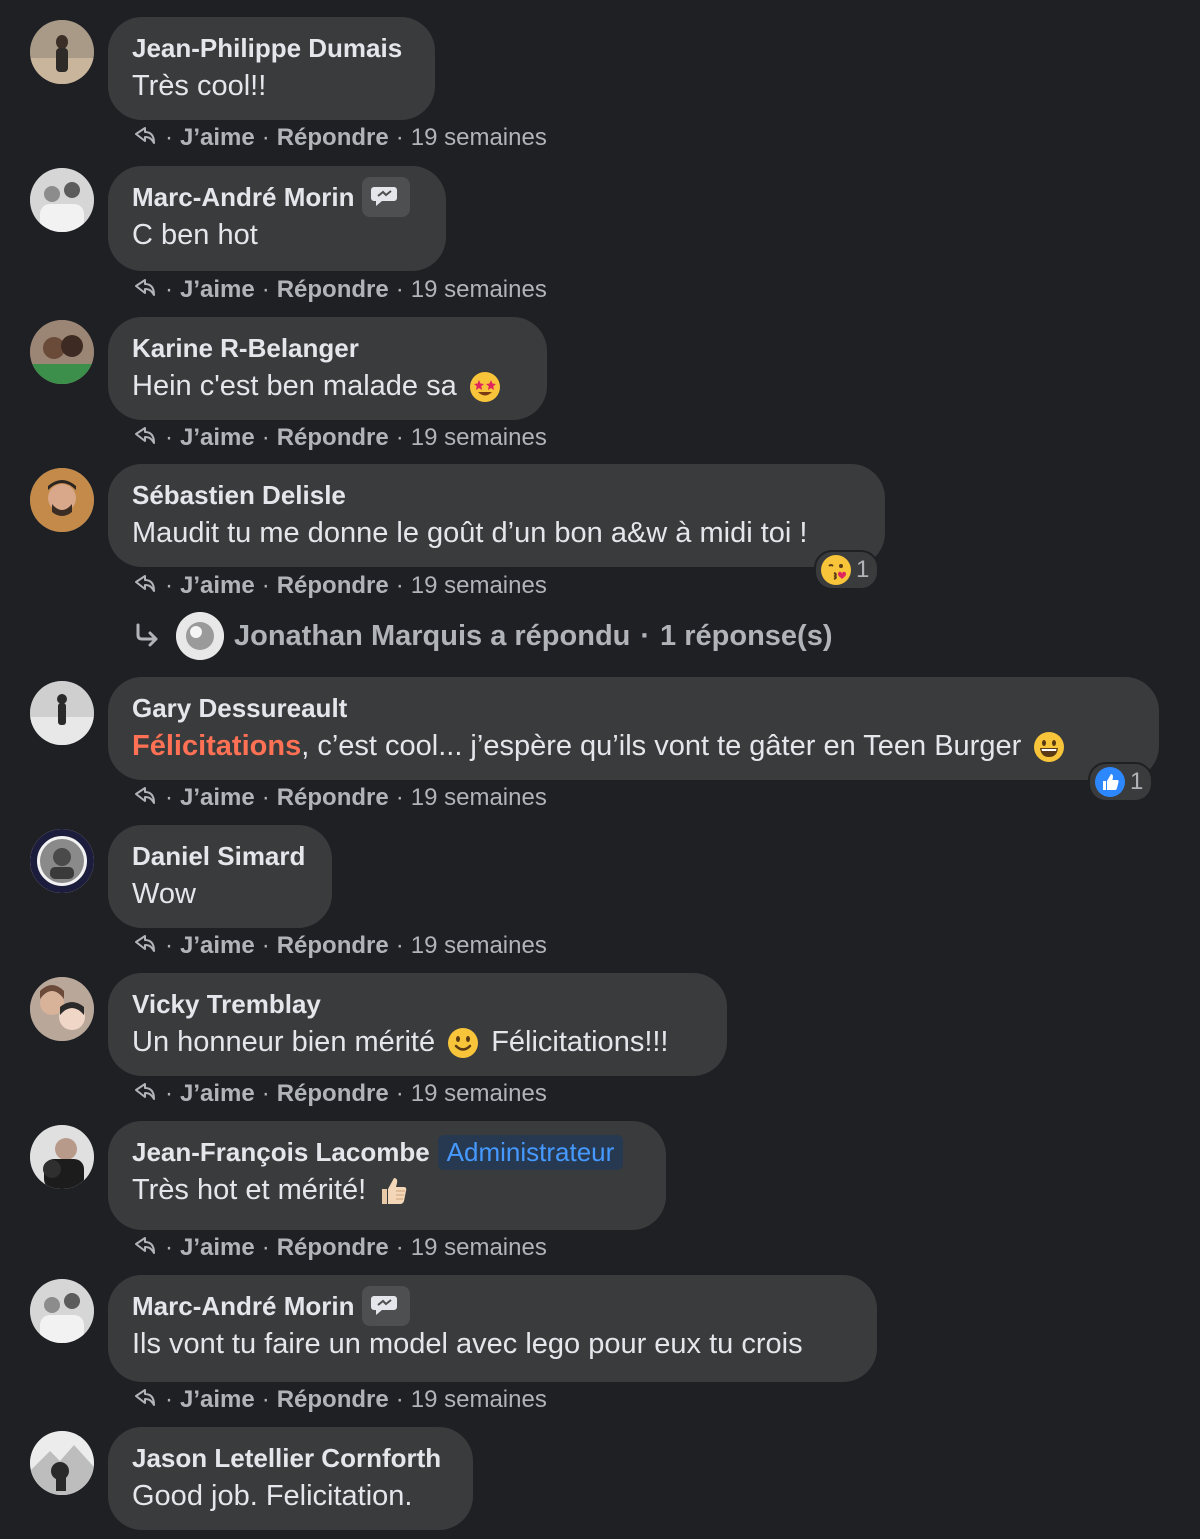 Image resolution: width=1200 pixels, height=1539 pixels. I want to click on comment-text: Très cool!!, so click(199, 86).